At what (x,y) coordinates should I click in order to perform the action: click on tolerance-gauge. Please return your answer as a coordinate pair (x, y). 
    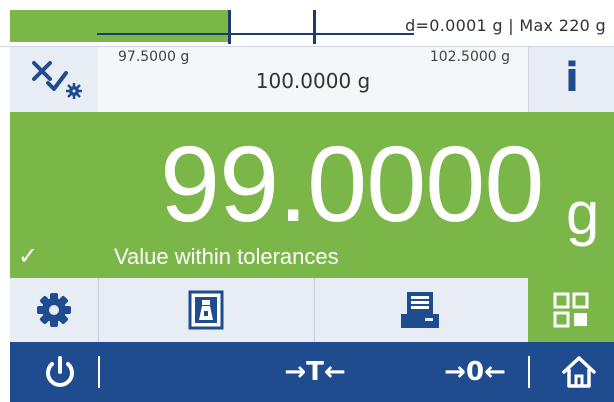
    Looking at the image, I should click on (212, 26).